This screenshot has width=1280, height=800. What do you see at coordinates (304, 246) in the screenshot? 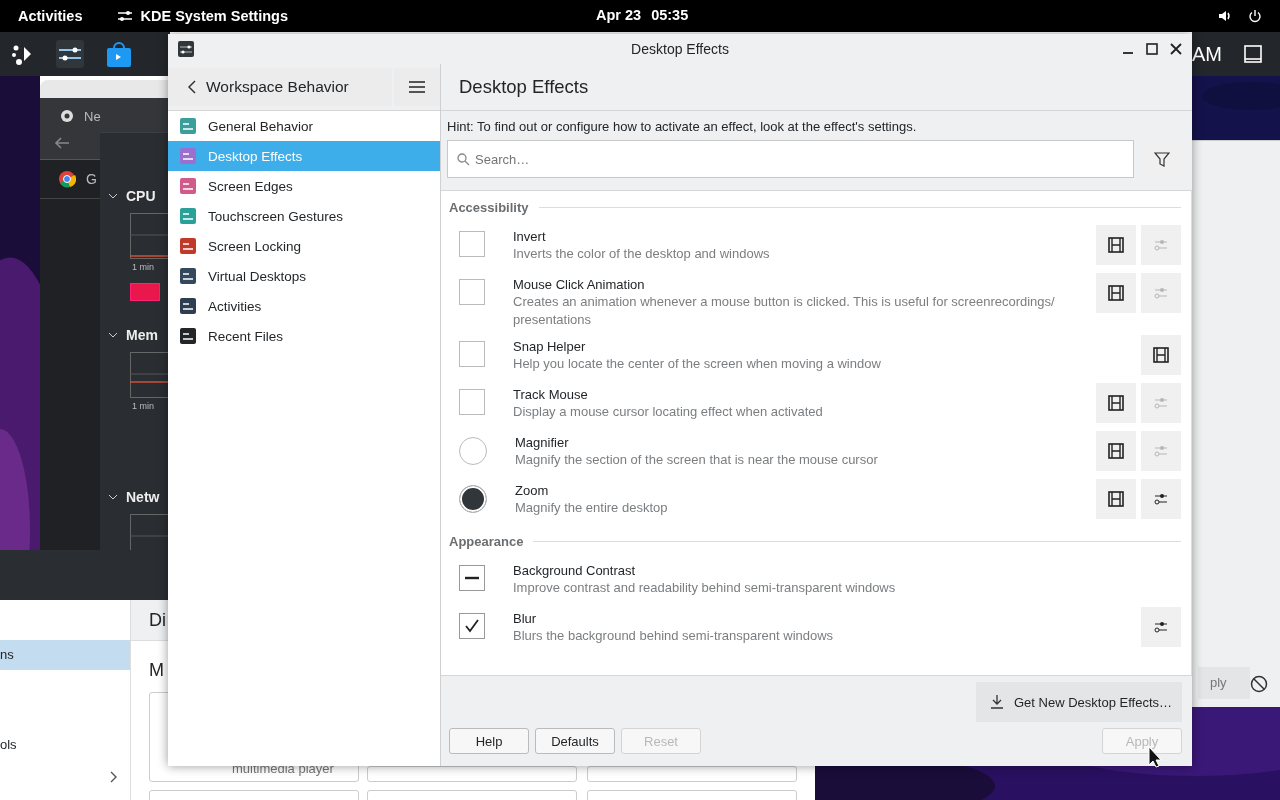
I see `sidebar-item: Screen Locking` at bounding box center [304, 246].